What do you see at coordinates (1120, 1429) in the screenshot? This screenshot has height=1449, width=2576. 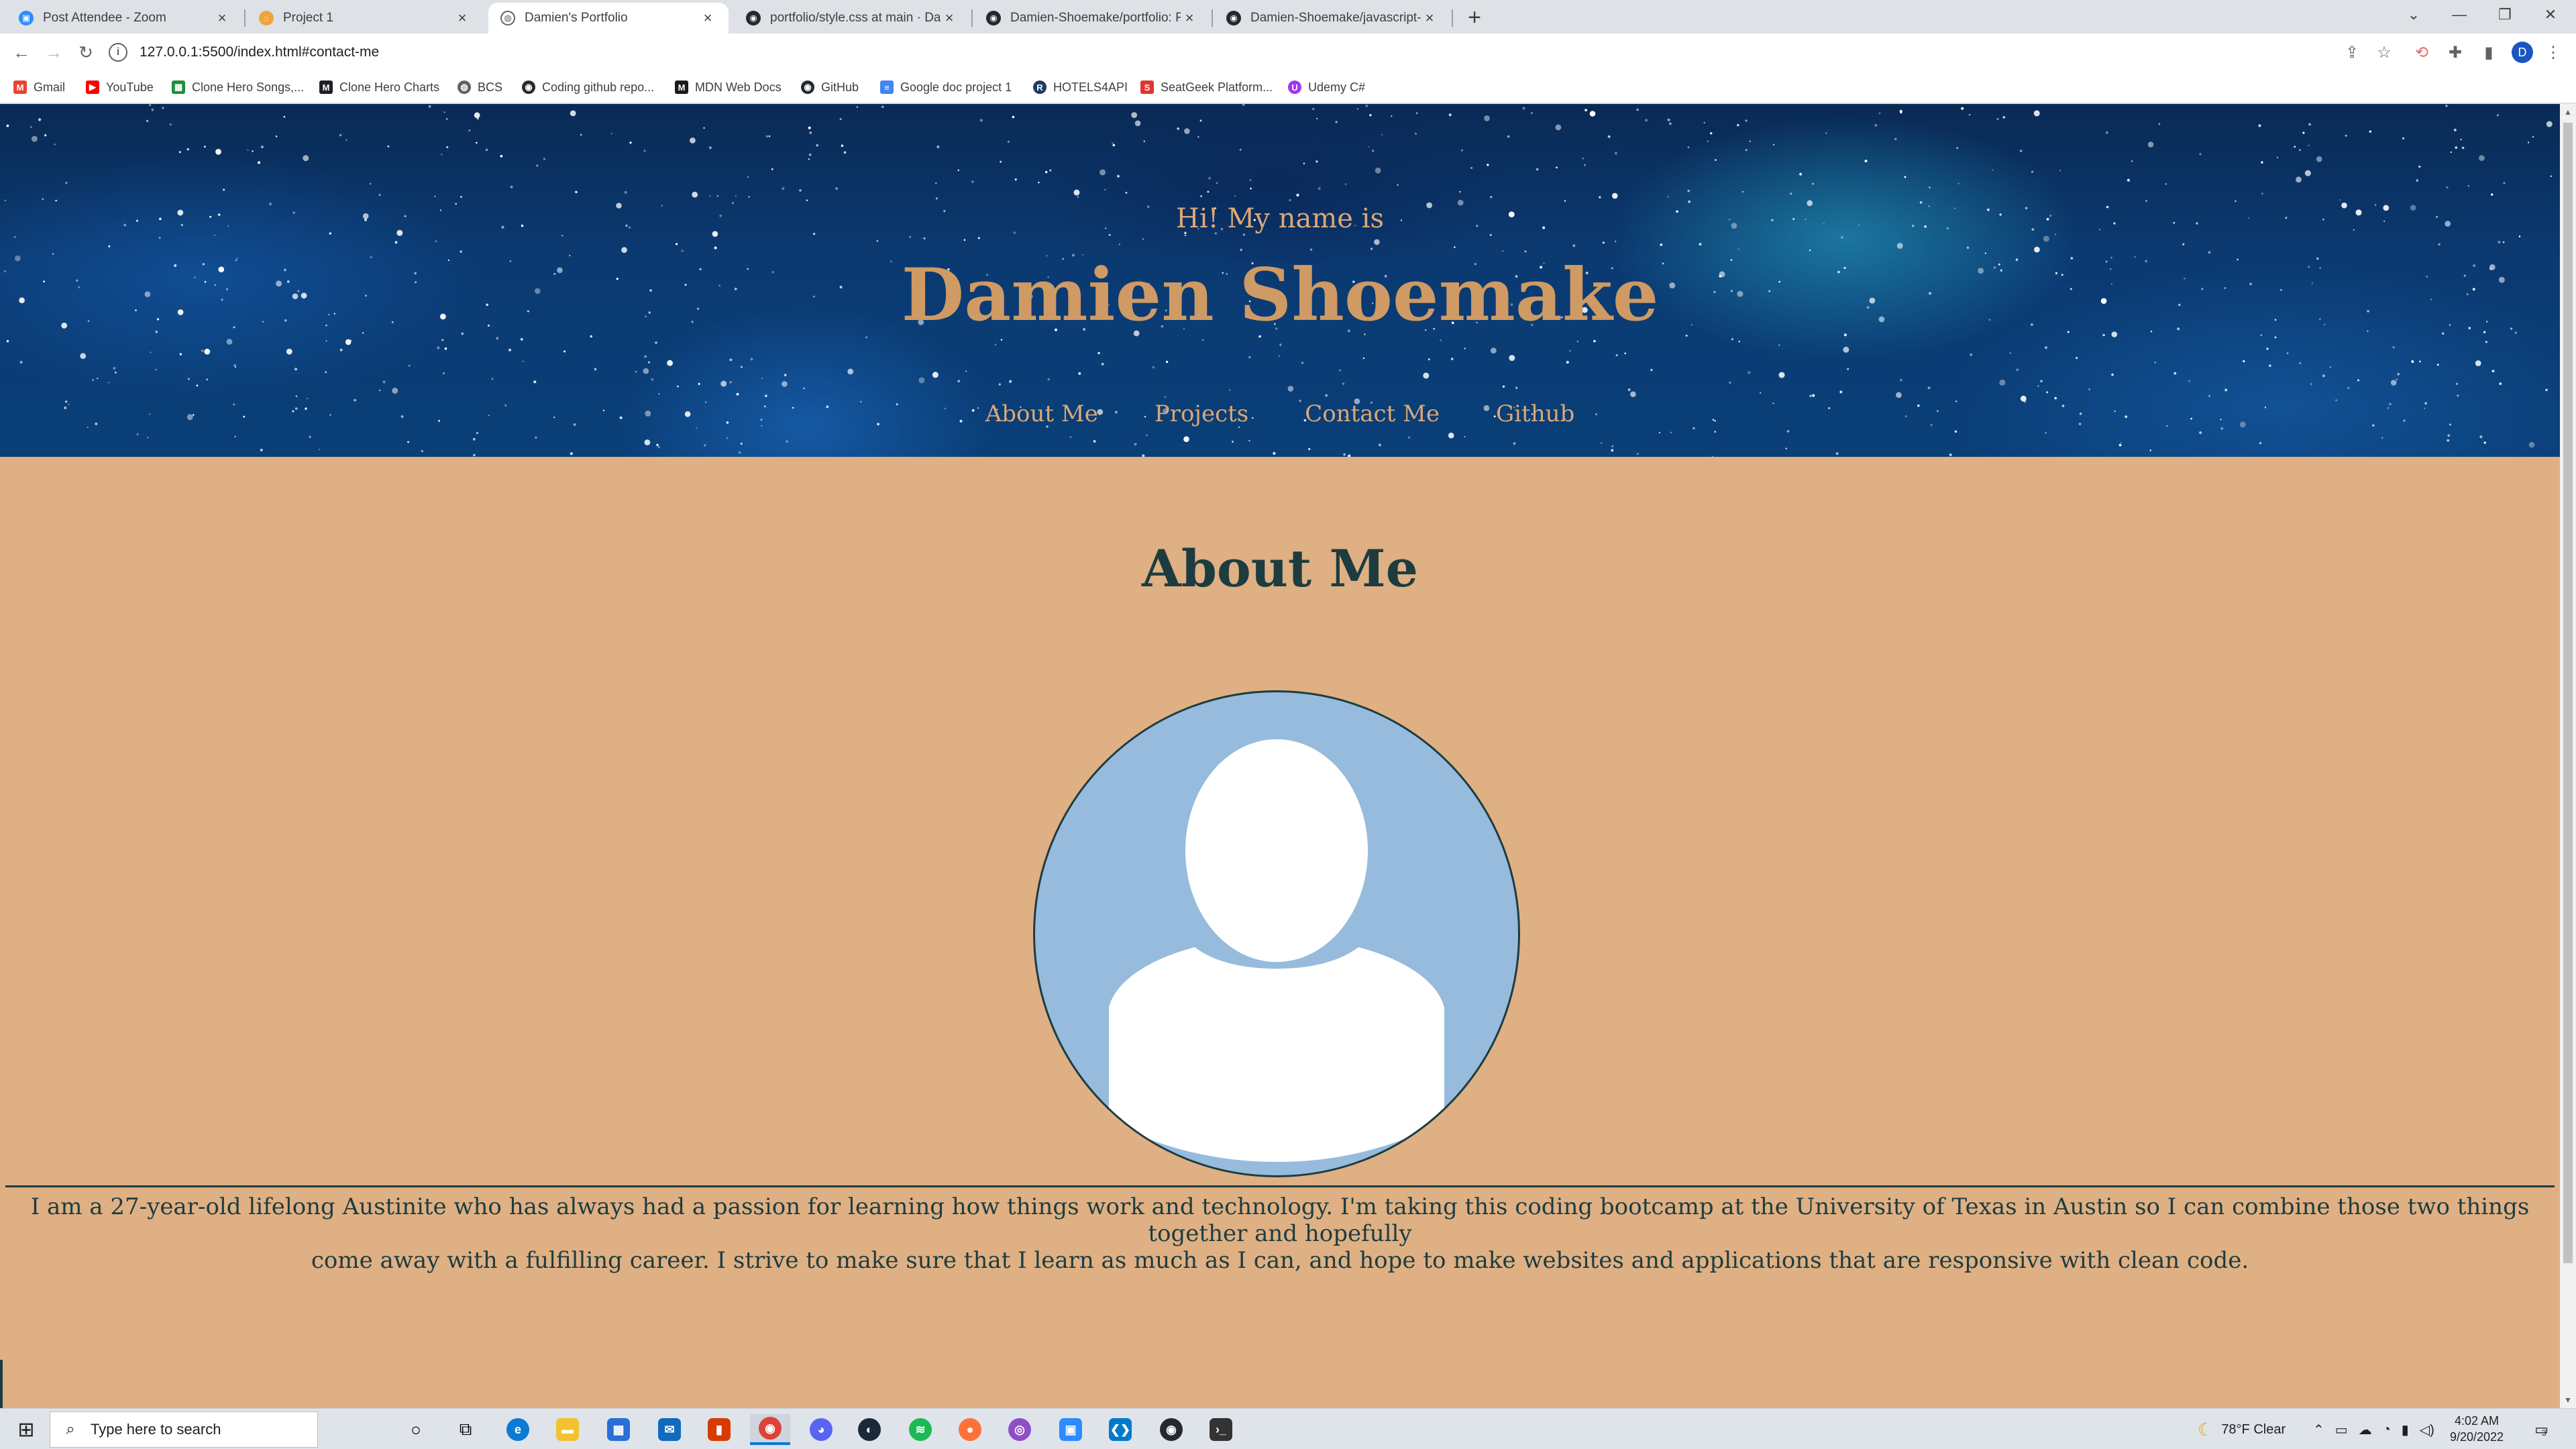 I see `vscode-app: ❮❯` at bounding box center [1120, 1429].